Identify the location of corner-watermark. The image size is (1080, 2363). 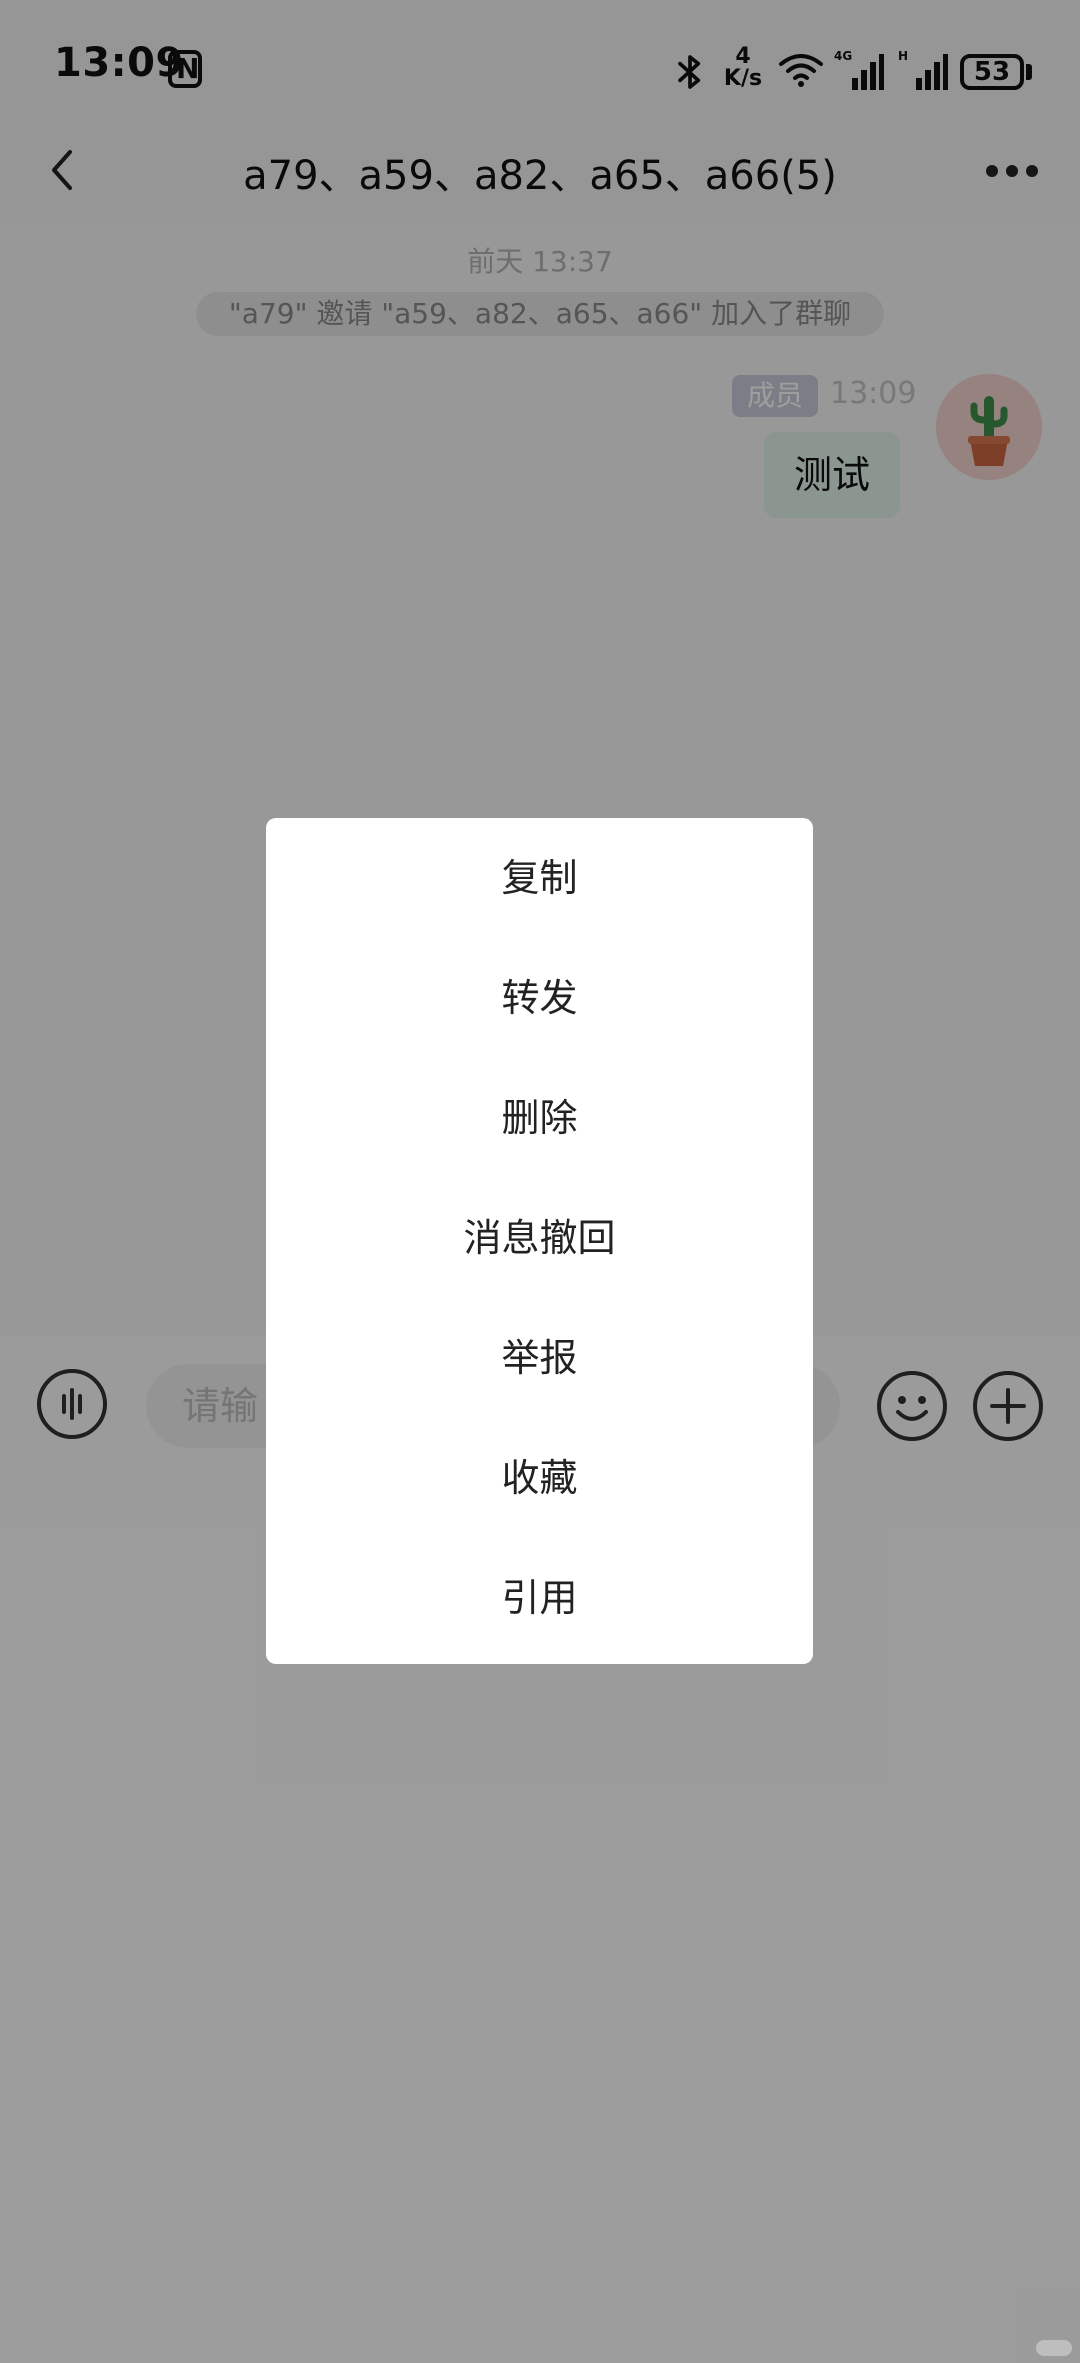
(1054, 2348).